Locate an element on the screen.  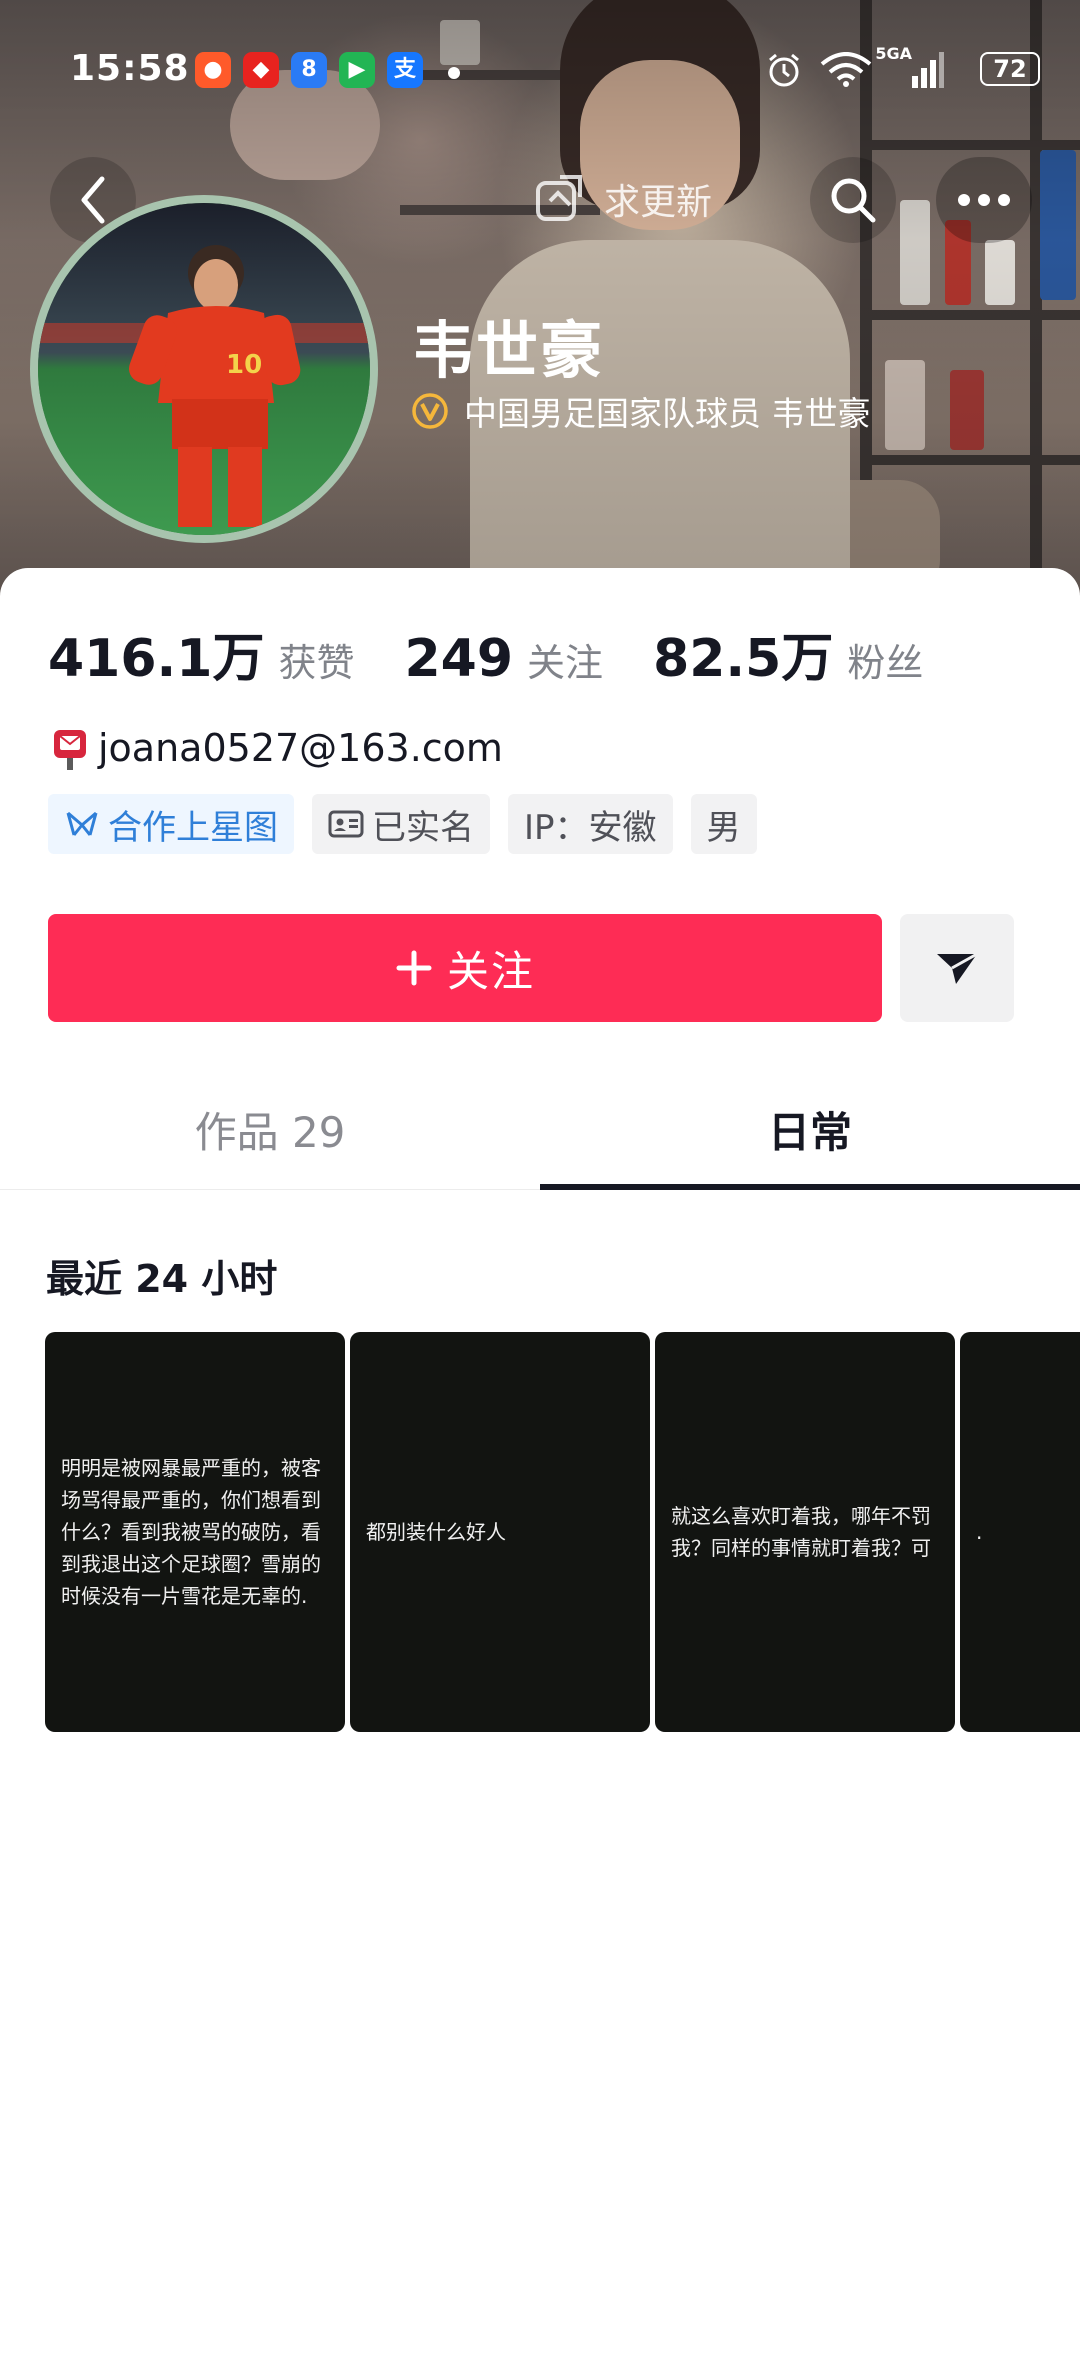
profile-tabs: 作品 29 日常 is located at coordinates (540, 1129).